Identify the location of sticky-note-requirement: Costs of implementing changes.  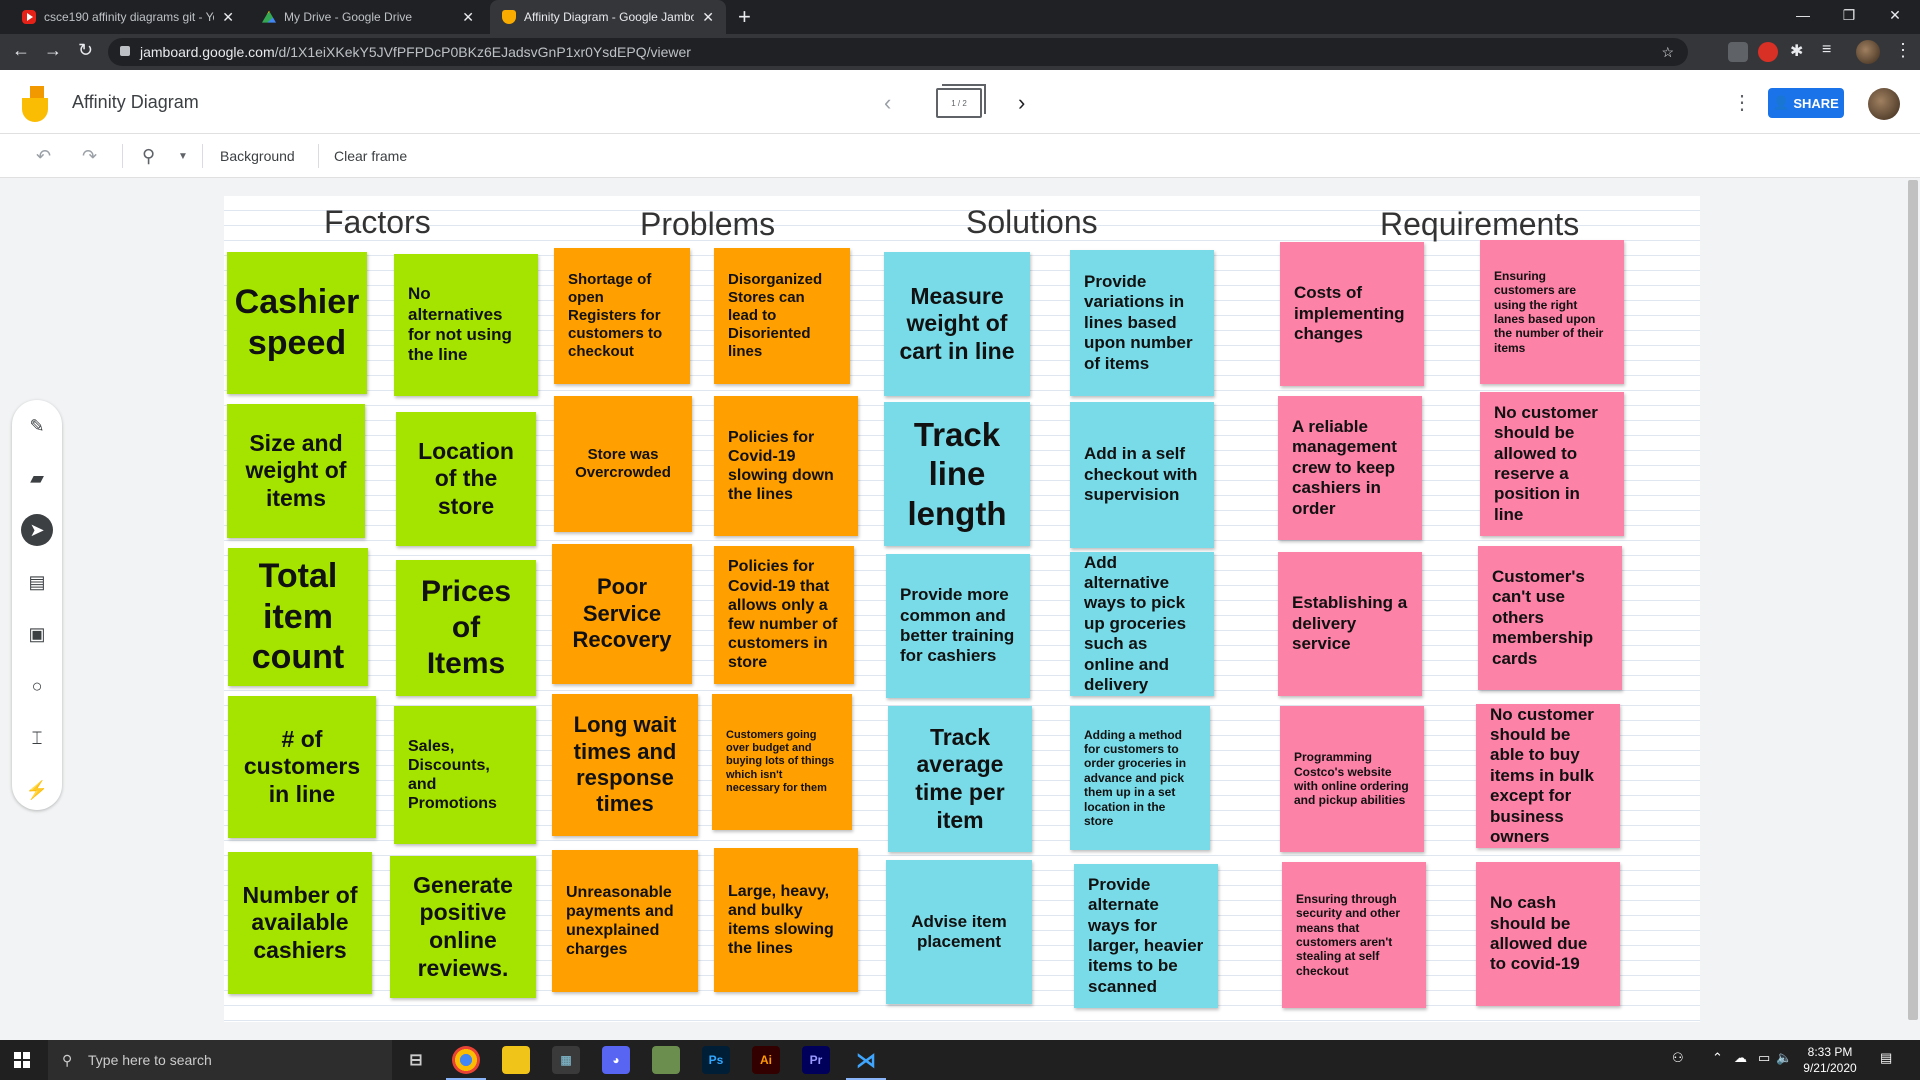
(1352, 314).